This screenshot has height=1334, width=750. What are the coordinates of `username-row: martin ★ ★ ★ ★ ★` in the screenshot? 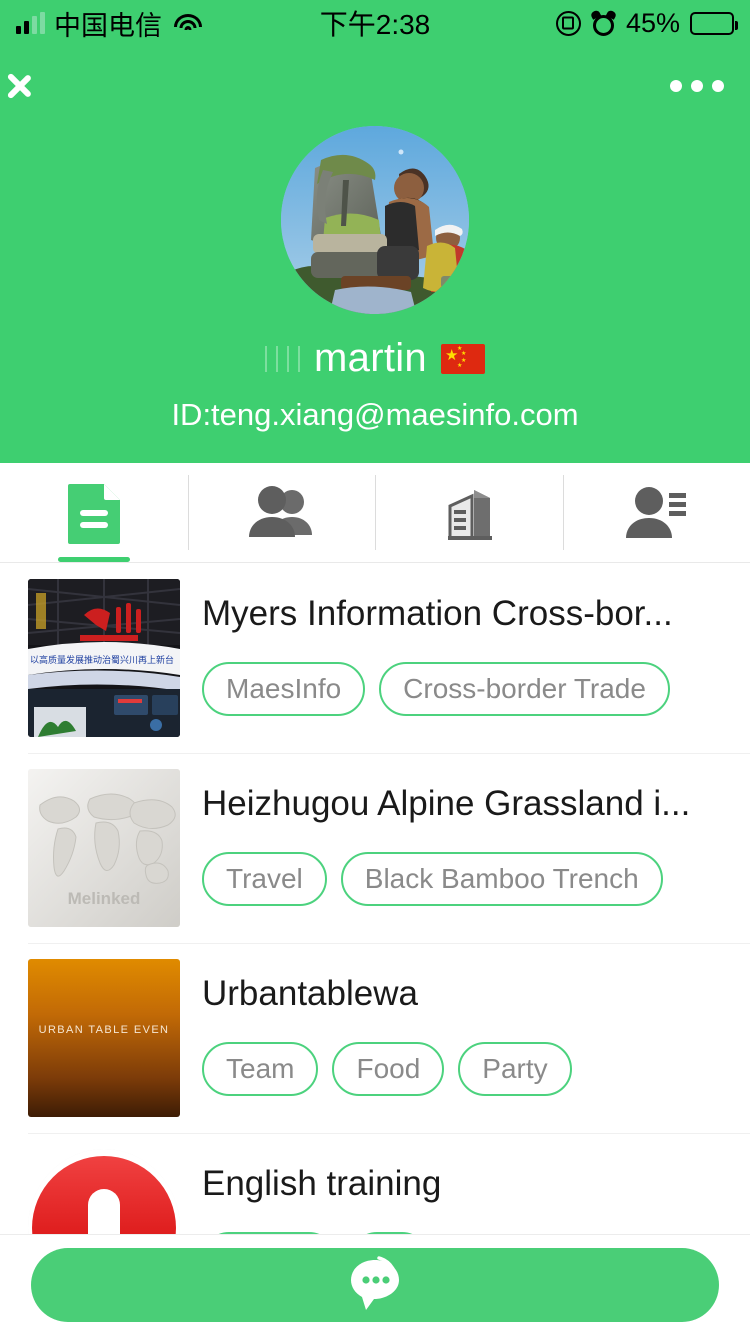 It's located at (375, 358).